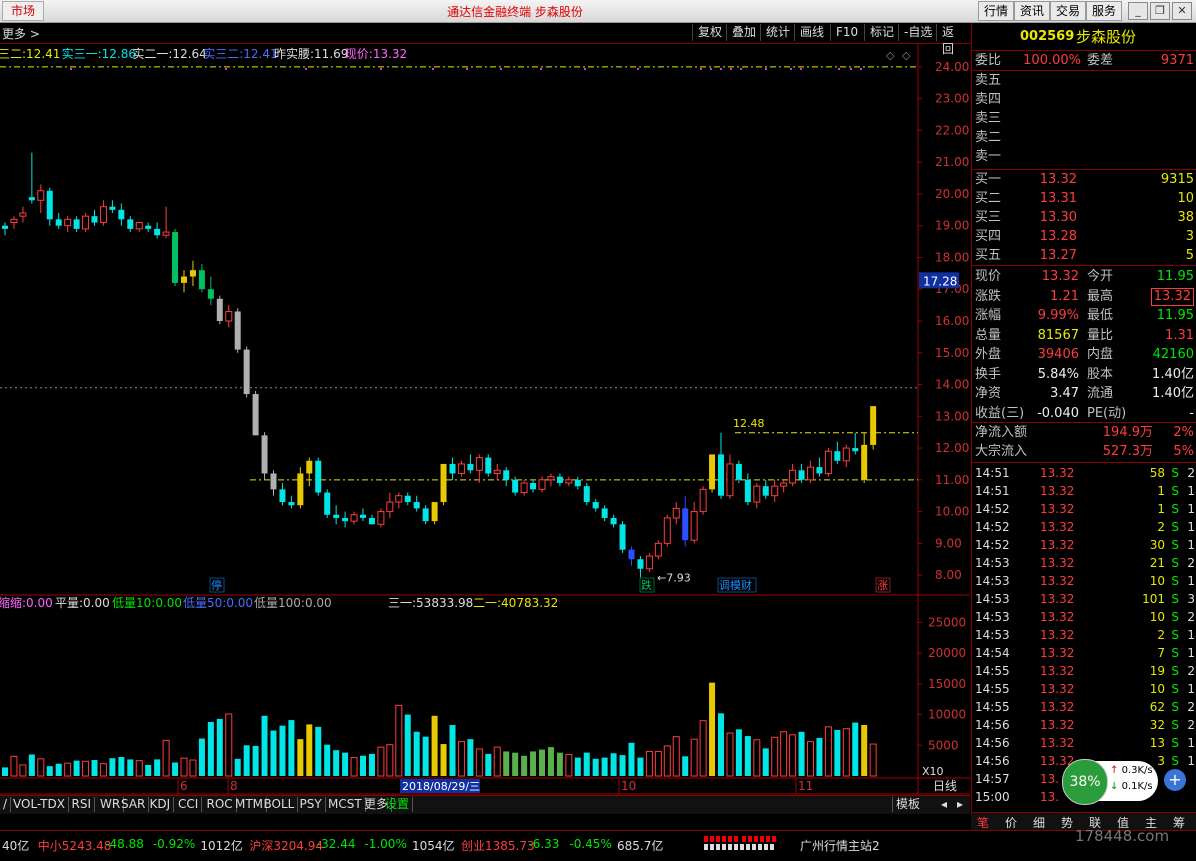 This screenshot has height=861, width=1196. What do you see at coordinates (217, 585) in the screenshot?
I see `event-badge: 停` at bounding box center [217, 585].